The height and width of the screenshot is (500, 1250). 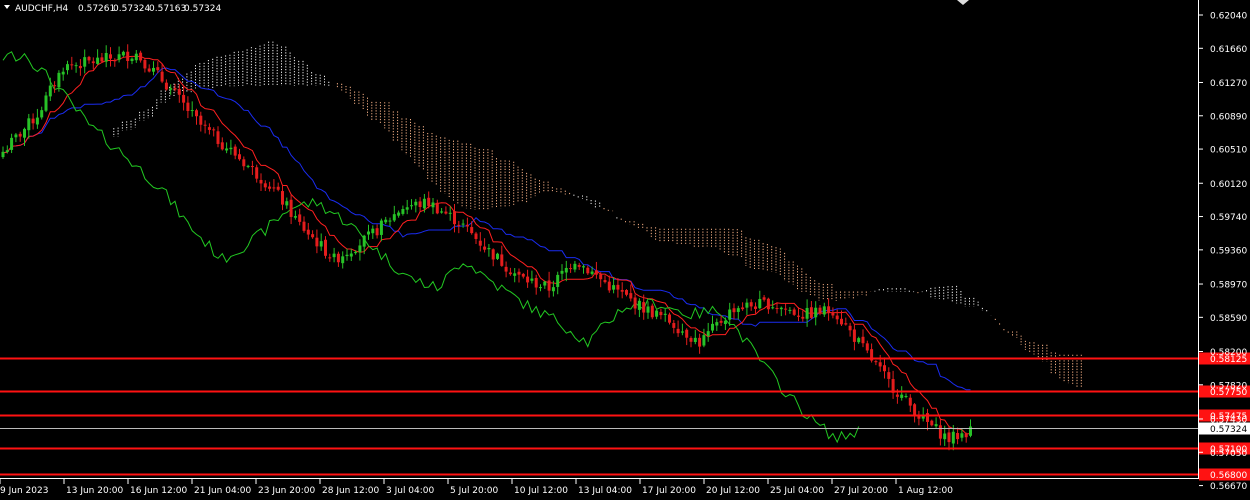 What do you see at coordinates (42, 9) in the screenshot?
I see `symbol-timeframe: AUDCHF,H4` at bounding box center [42, 9].